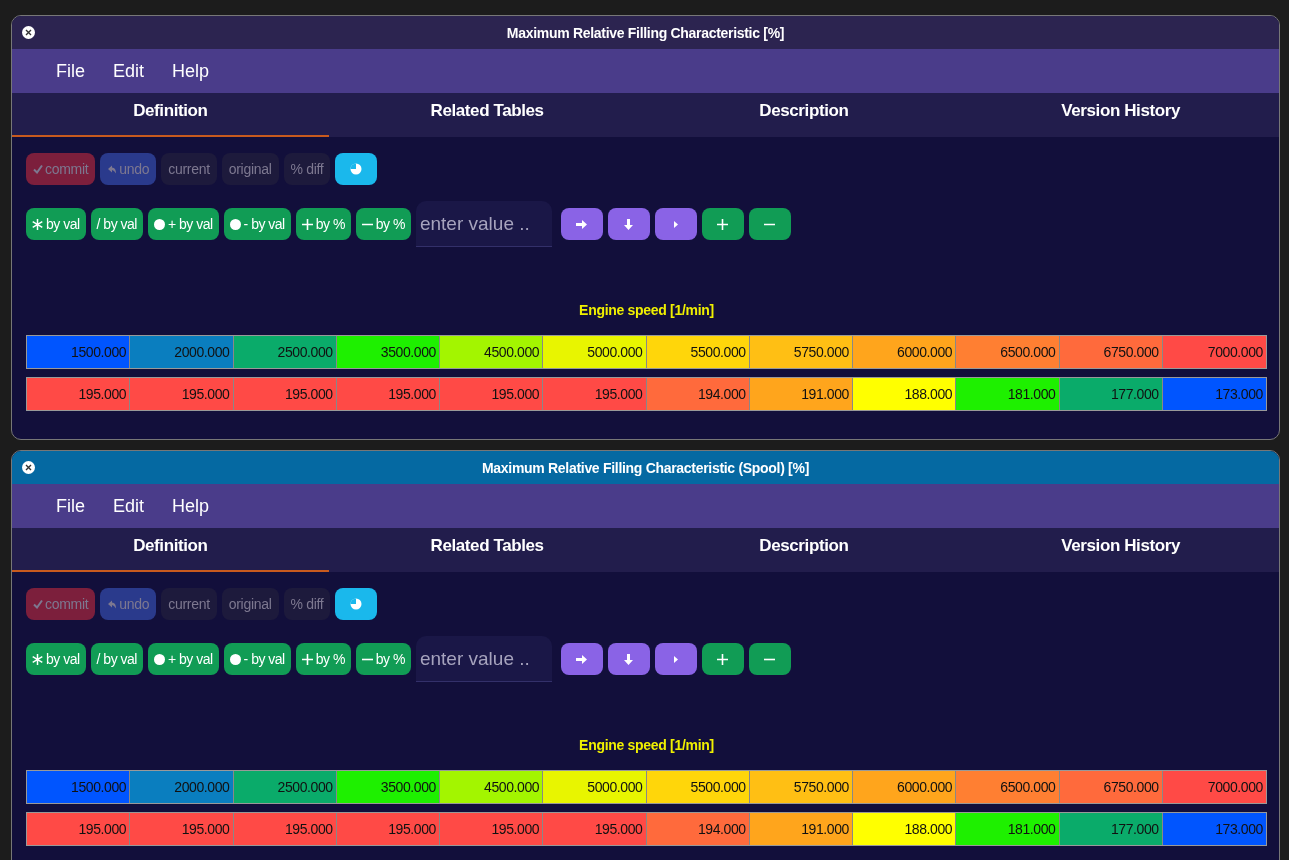 The image size is (1289, 860). I want to click on close-icon, so click(28, 467).